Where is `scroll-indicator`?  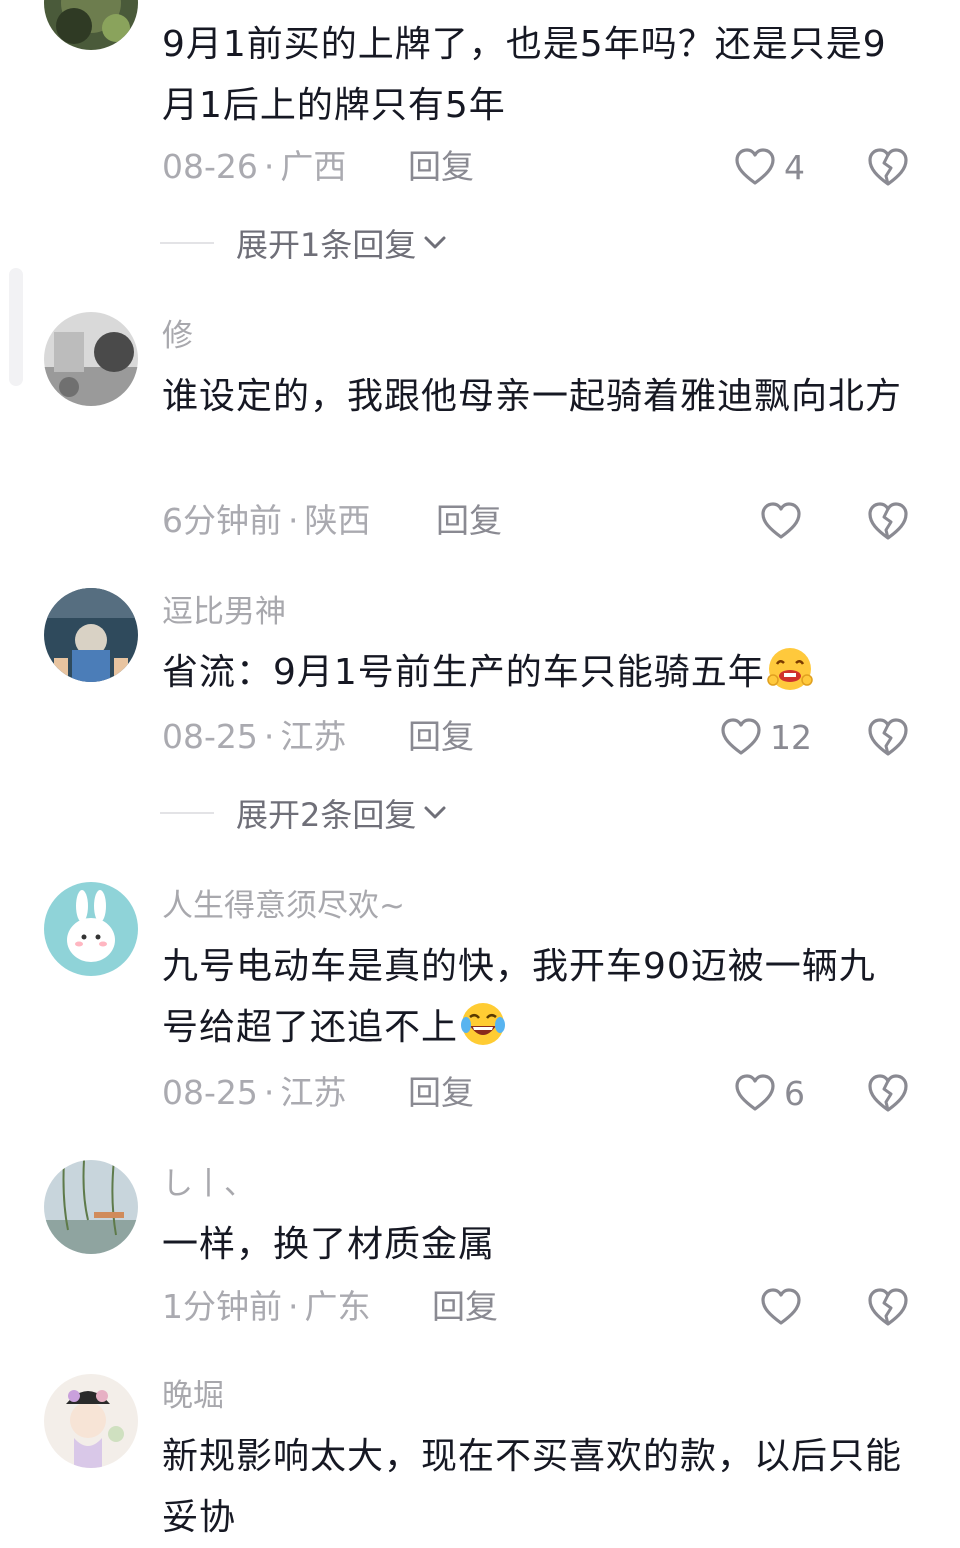 scroll-indicator is located at coordinates (16, 327).